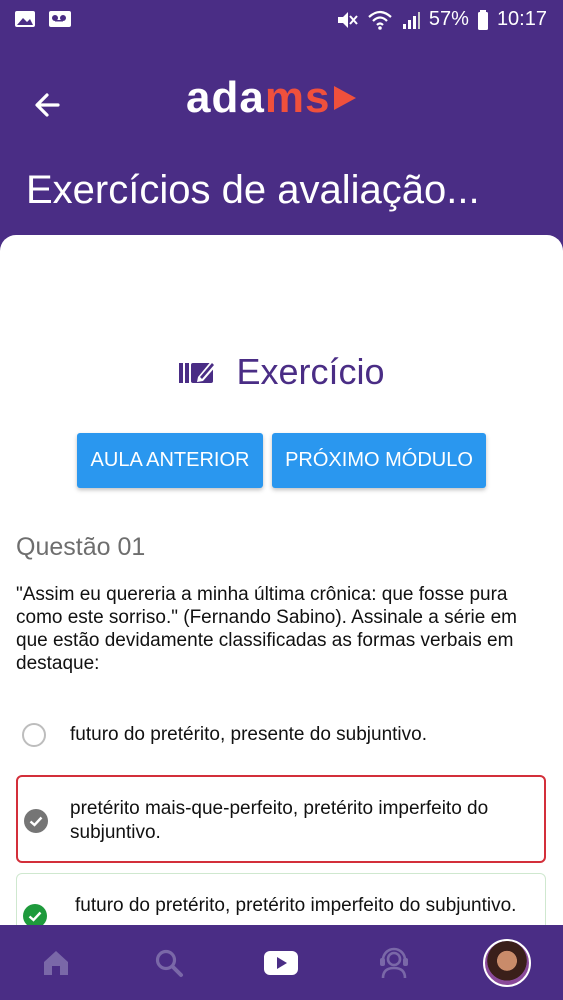  Describe the element at coordinates (225, 97) in the screenshot. I see `logo-text: ada` at that location.